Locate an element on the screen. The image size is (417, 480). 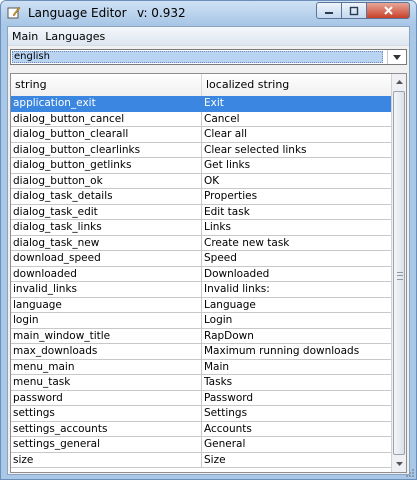
string-key-cell: language is located at coordinates (106, 305).